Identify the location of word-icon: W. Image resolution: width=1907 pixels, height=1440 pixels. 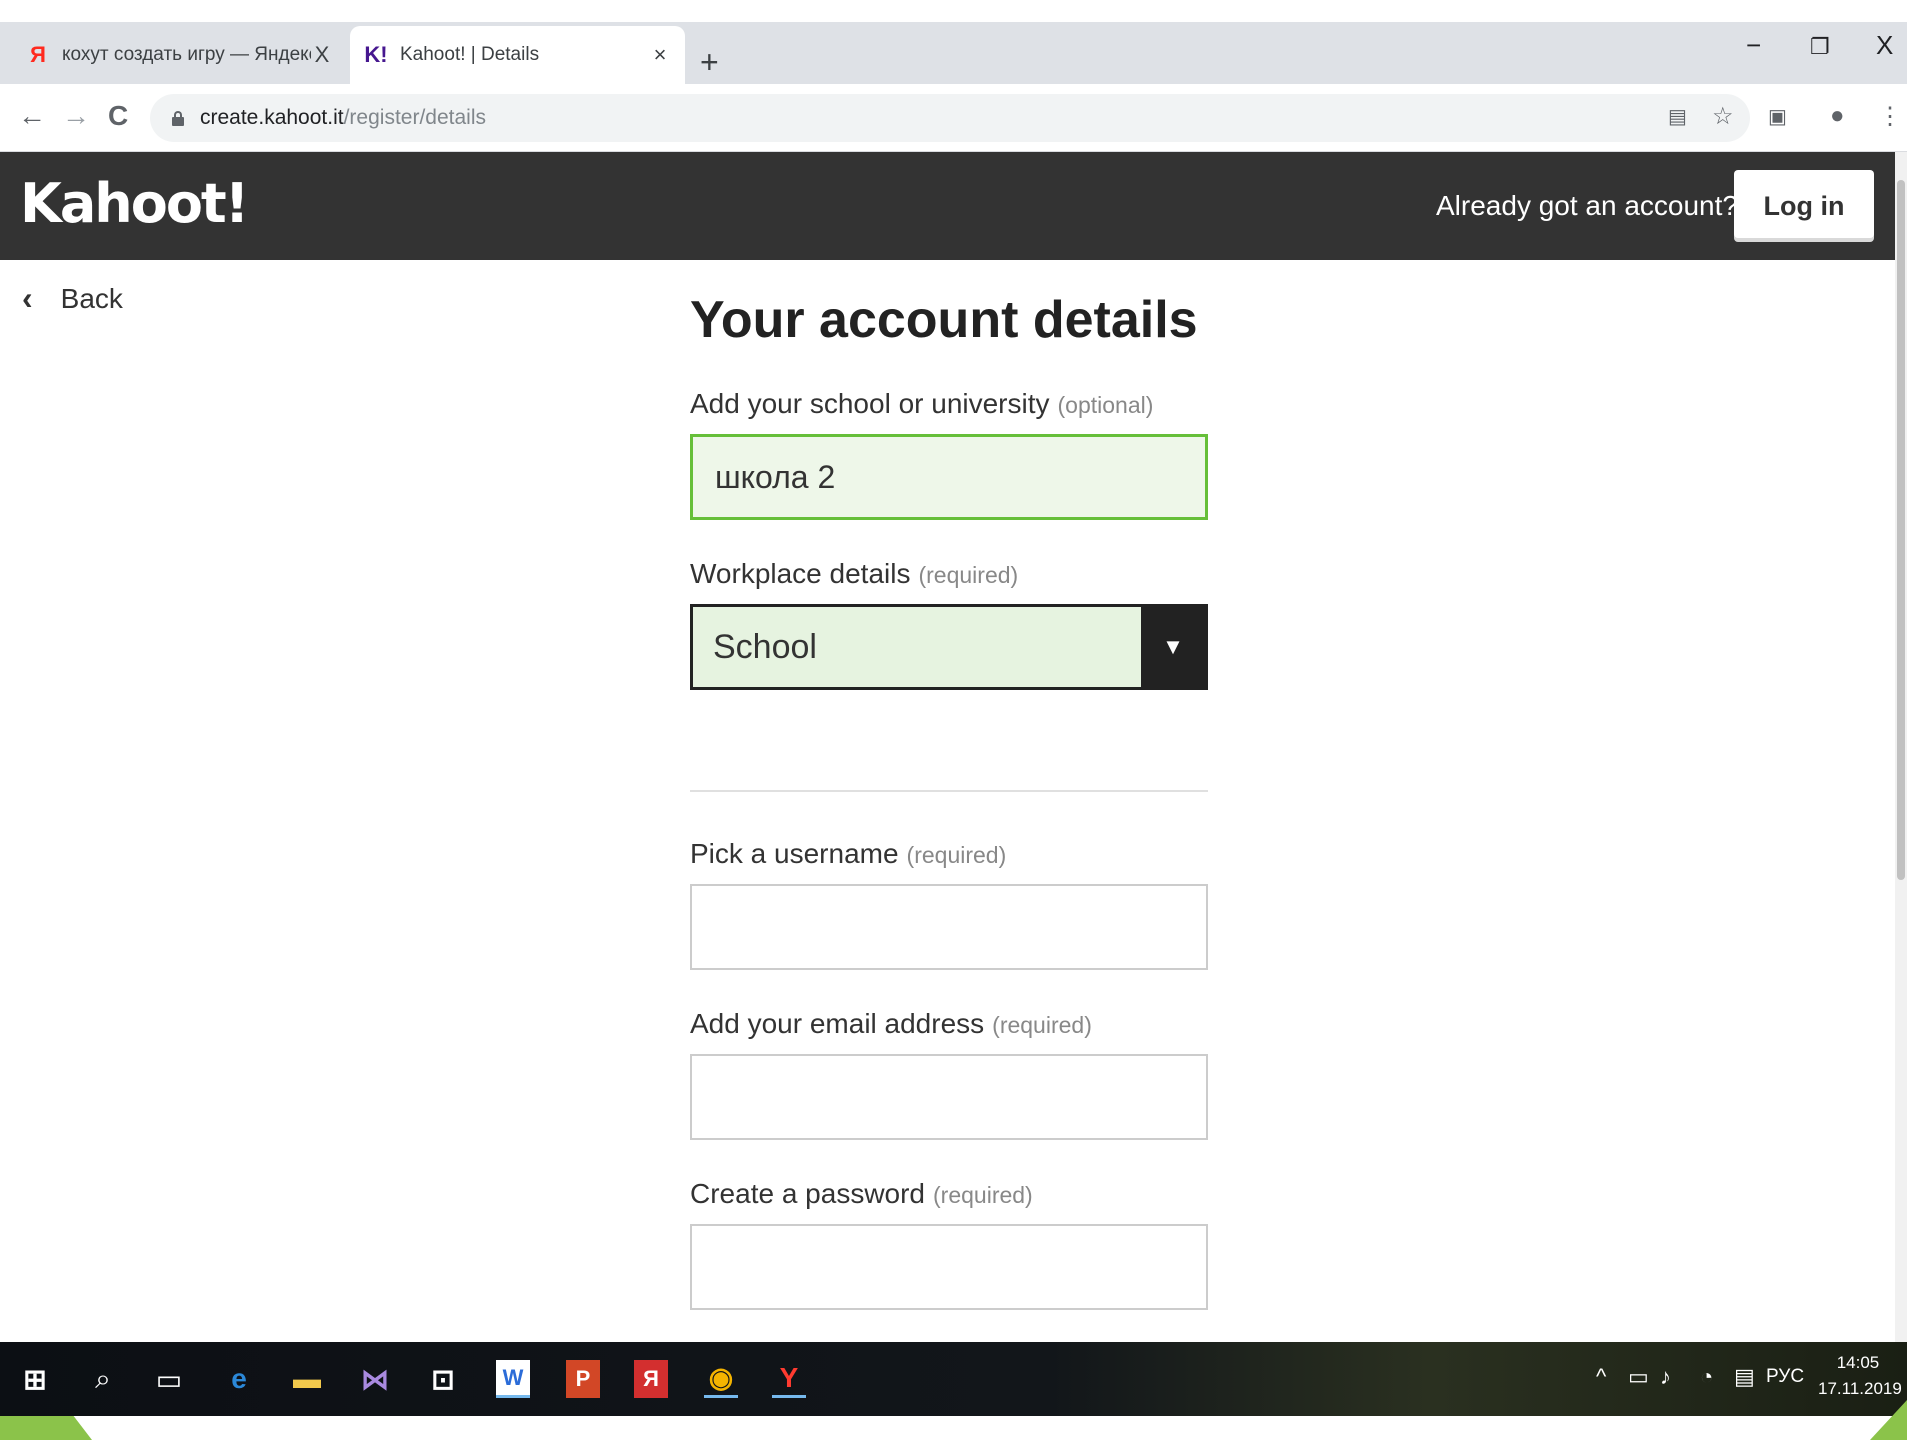
(513, 1379).